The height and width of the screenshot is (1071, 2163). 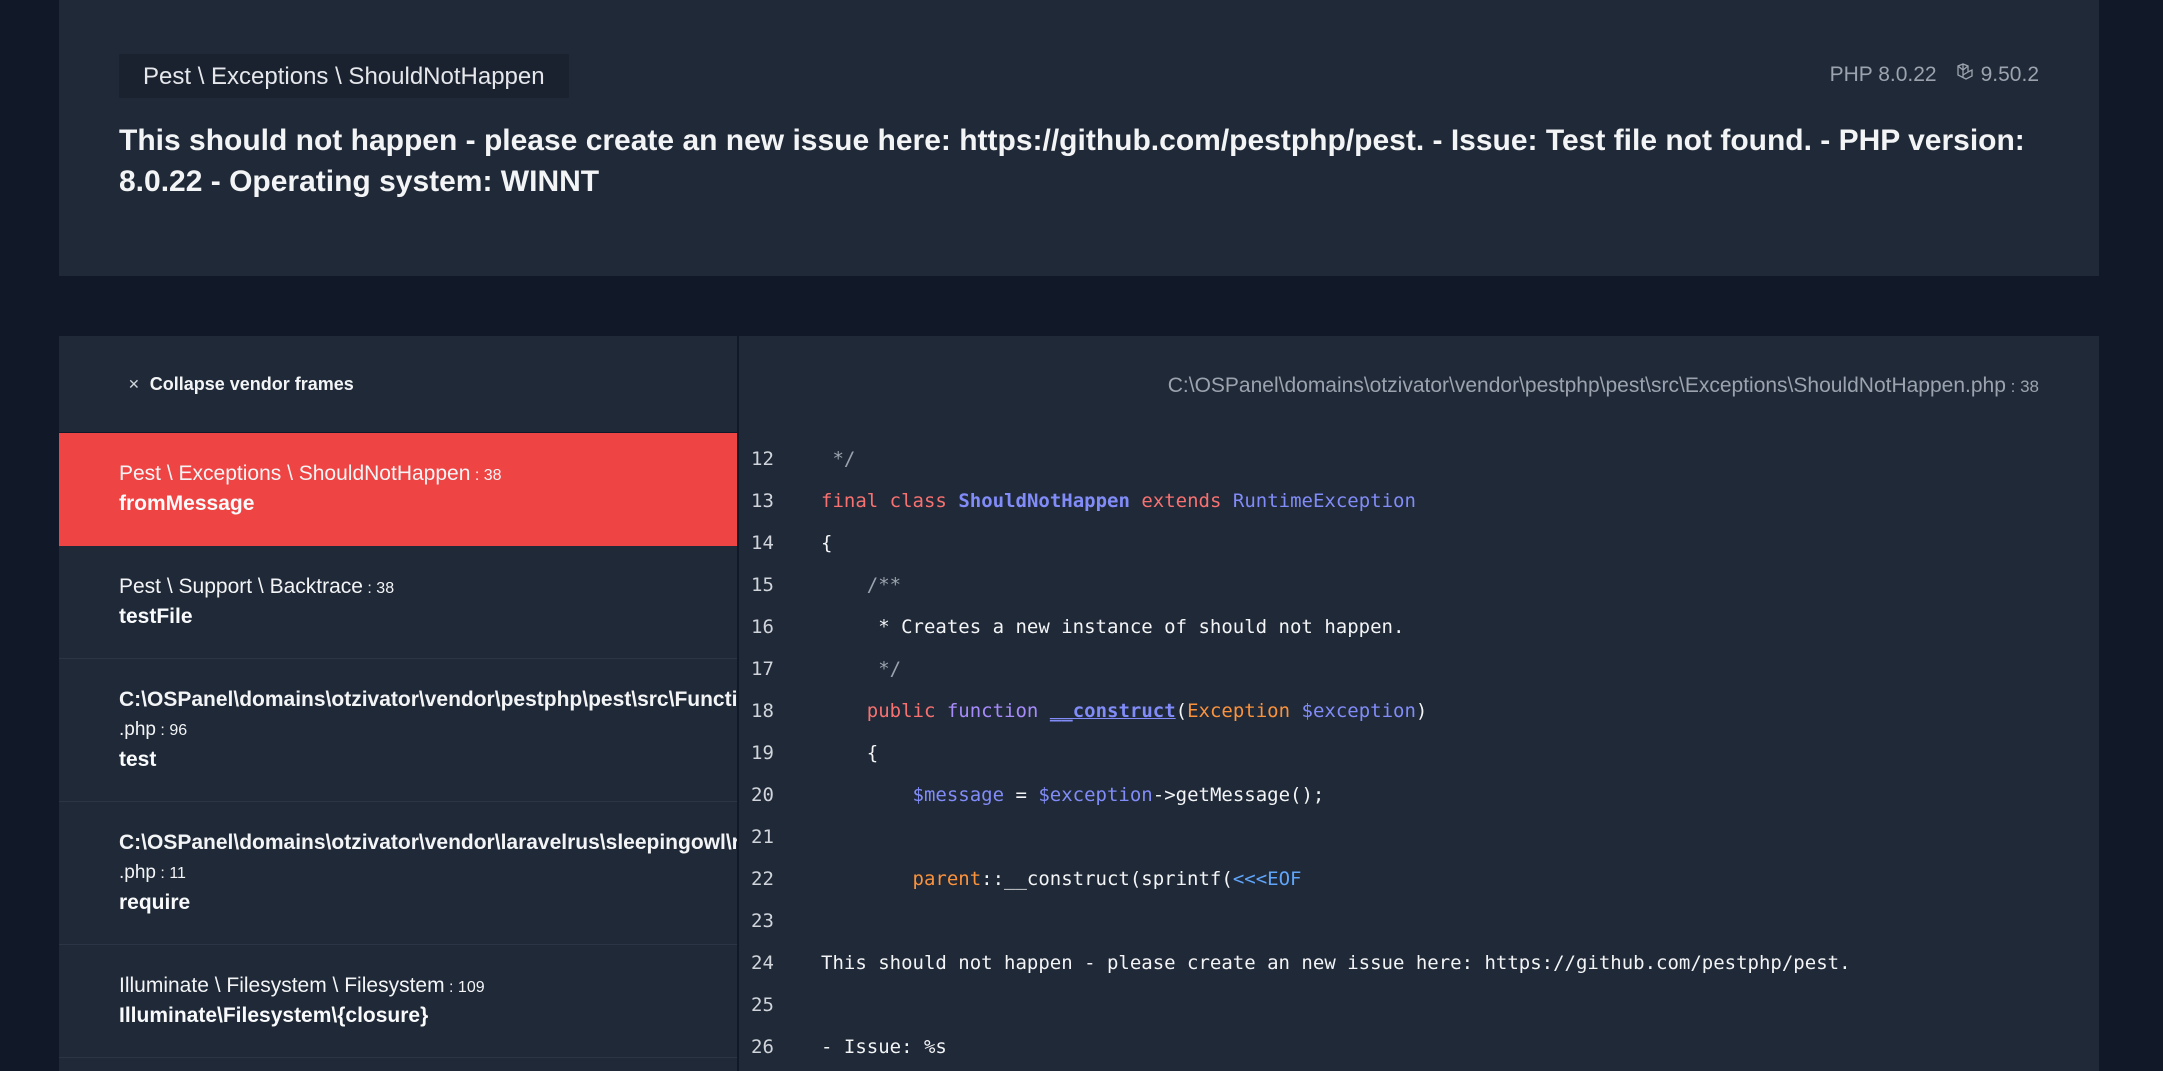 What do you see at coordinates (295, 473) in the screenshot?
I see `frame-class: Pest \ Exceptions \ ShouldNotHappen` at bounding box center [295, 473].